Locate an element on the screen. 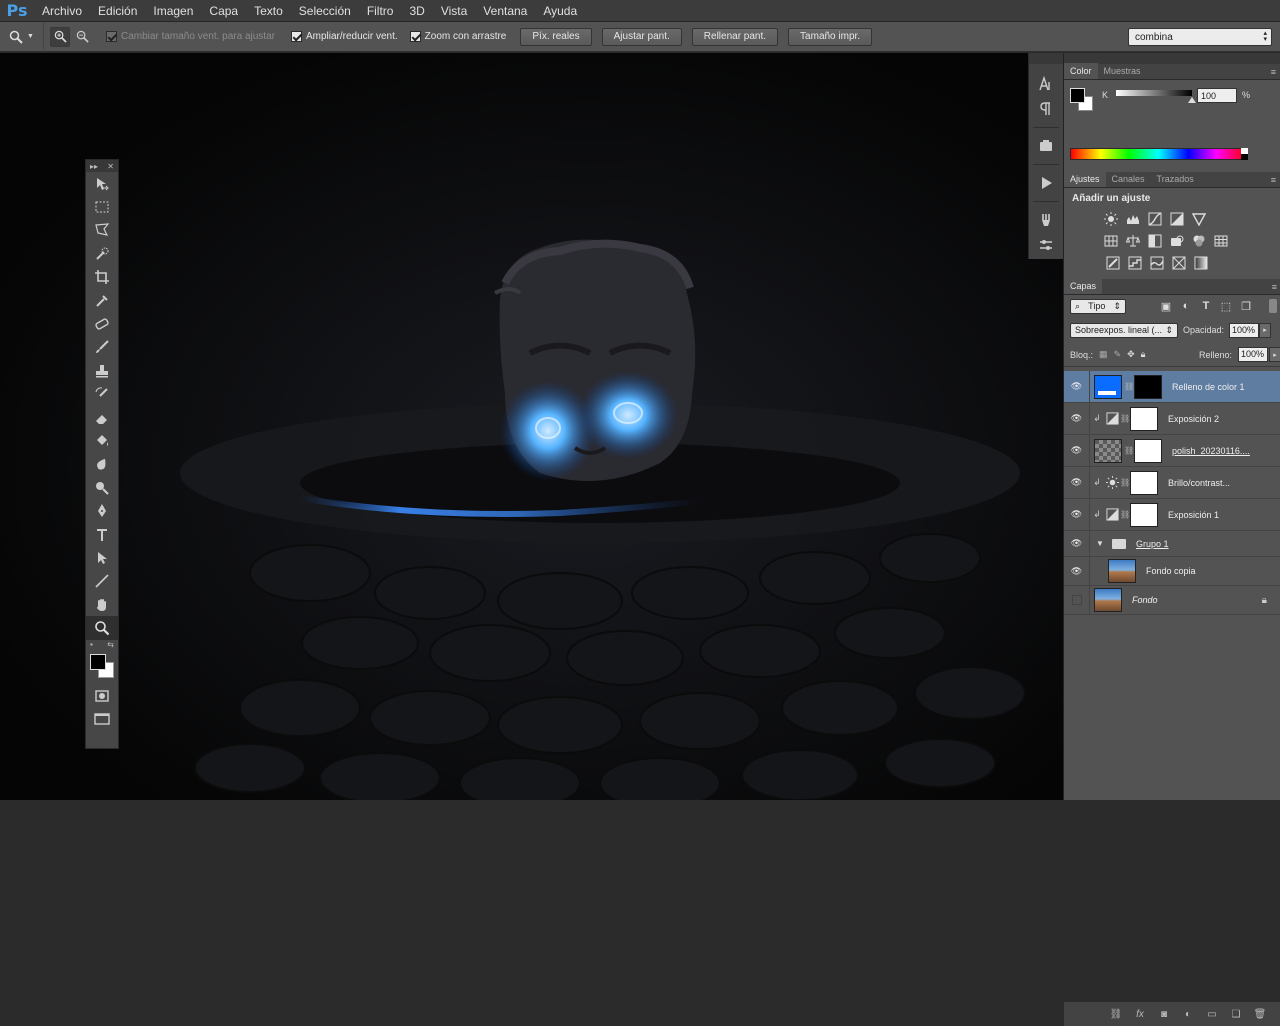 Image resolution: width=1280 pixels, height=1026 pixels. scrubby-zoom-checkbox: Zoom con arrastre is located at coordinates (457, 36).